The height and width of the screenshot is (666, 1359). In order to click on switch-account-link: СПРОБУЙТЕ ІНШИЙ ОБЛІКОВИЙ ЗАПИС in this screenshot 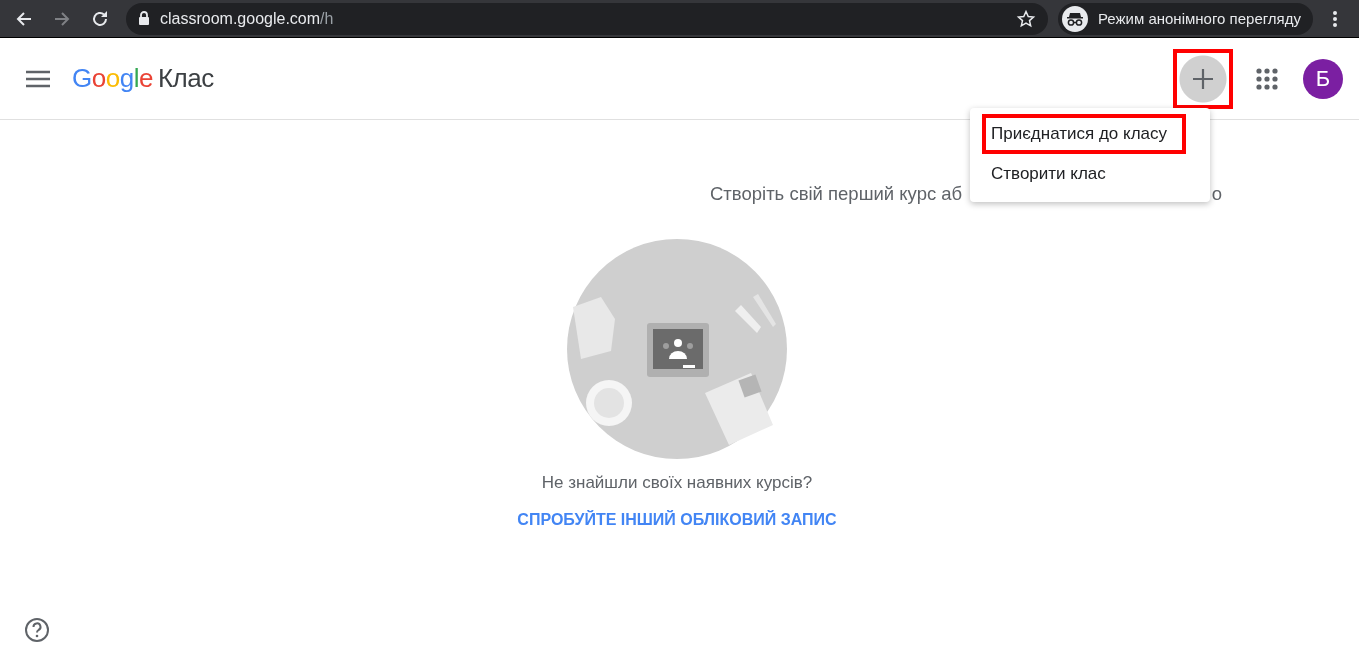, I will do `click(677, 520)`.